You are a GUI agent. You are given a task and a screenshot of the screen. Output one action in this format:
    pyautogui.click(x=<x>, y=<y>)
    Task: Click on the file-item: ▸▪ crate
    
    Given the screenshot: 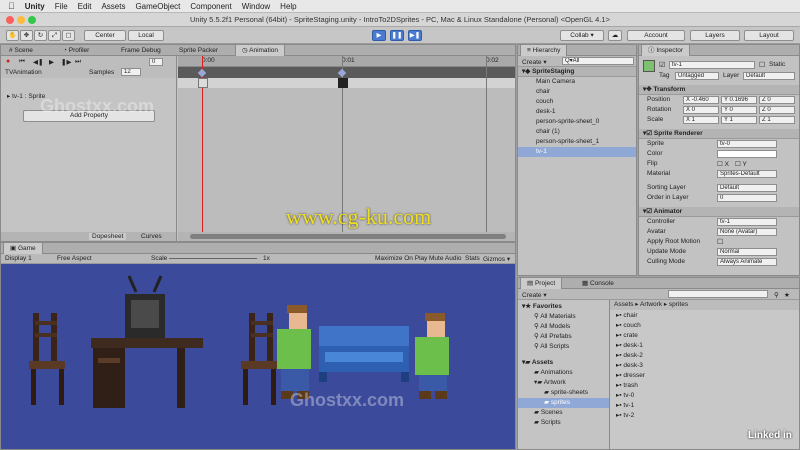 What is the action you would take?
    pyautogui.click(x=704, y=336)
    